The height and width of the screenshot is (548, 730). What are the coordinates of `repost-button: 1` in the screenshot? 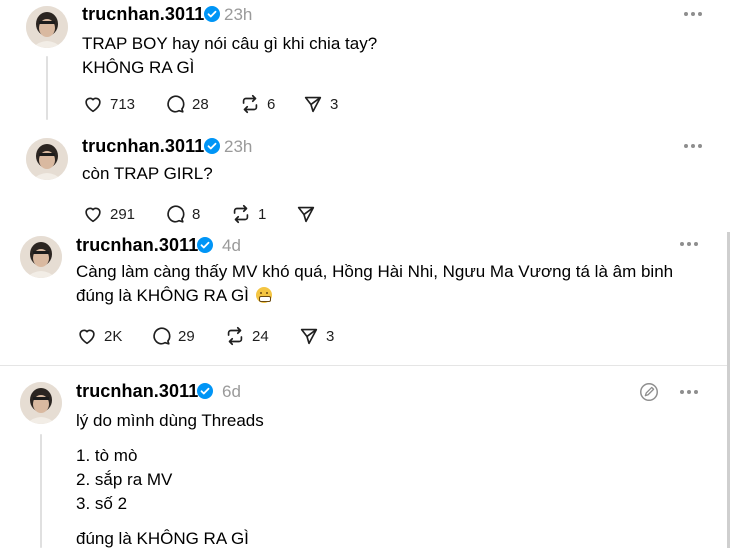 It's located at (248, 214).